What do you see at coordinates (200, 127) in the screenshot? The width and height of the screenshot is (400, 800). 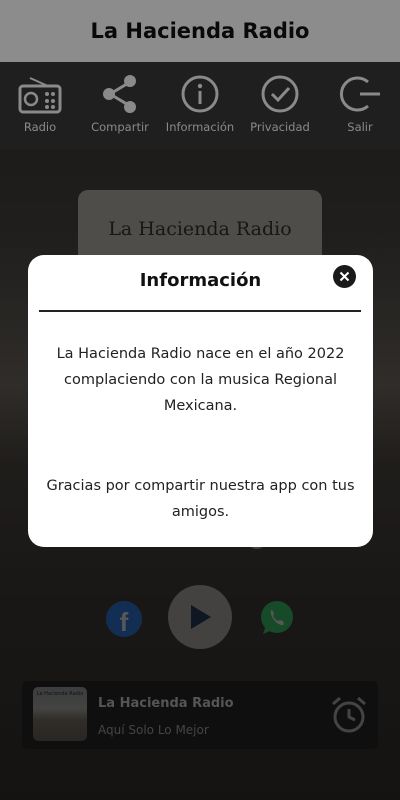 I see `toolbar-label-info: Información` at bounding box center [200, 127].